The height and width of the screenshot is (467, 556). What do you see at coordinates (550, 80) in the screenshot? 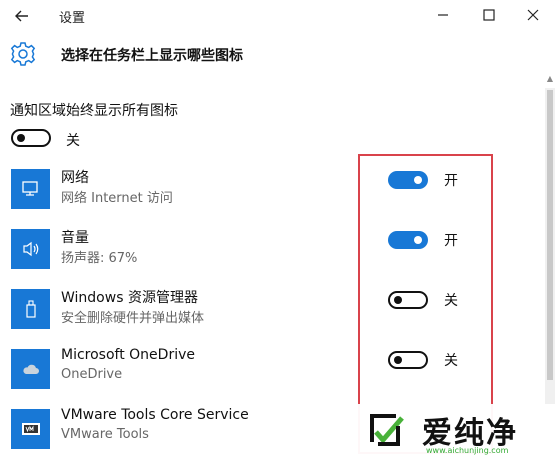
I see `scroll-up-icon: ▲` at bounding box center [550, 80].